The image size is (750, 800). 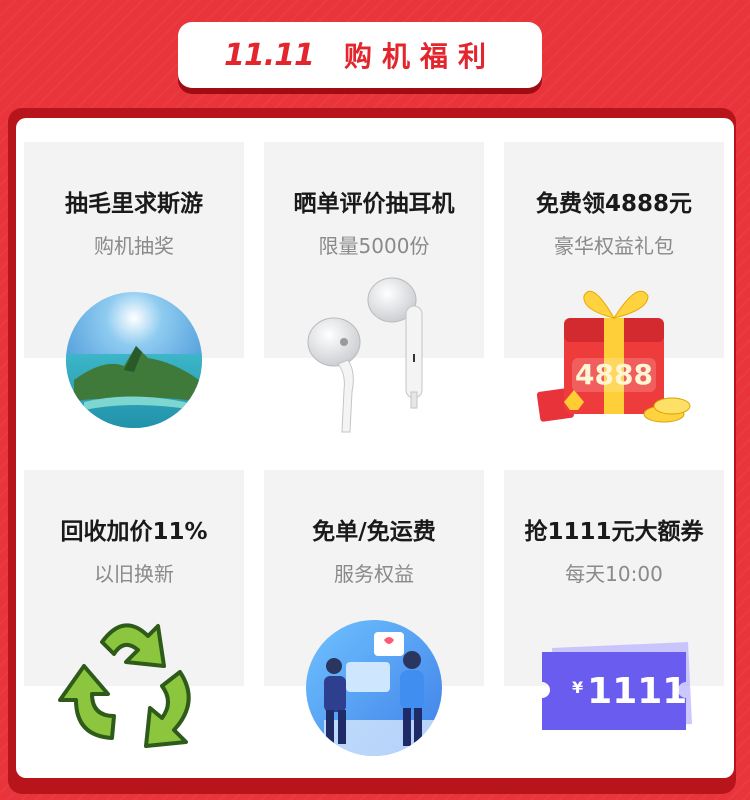 What do you see at coordinates (134, 204) in the screenshot?
I see `card-title: 抽毛里求斯游` at bounding box center [134, 204].